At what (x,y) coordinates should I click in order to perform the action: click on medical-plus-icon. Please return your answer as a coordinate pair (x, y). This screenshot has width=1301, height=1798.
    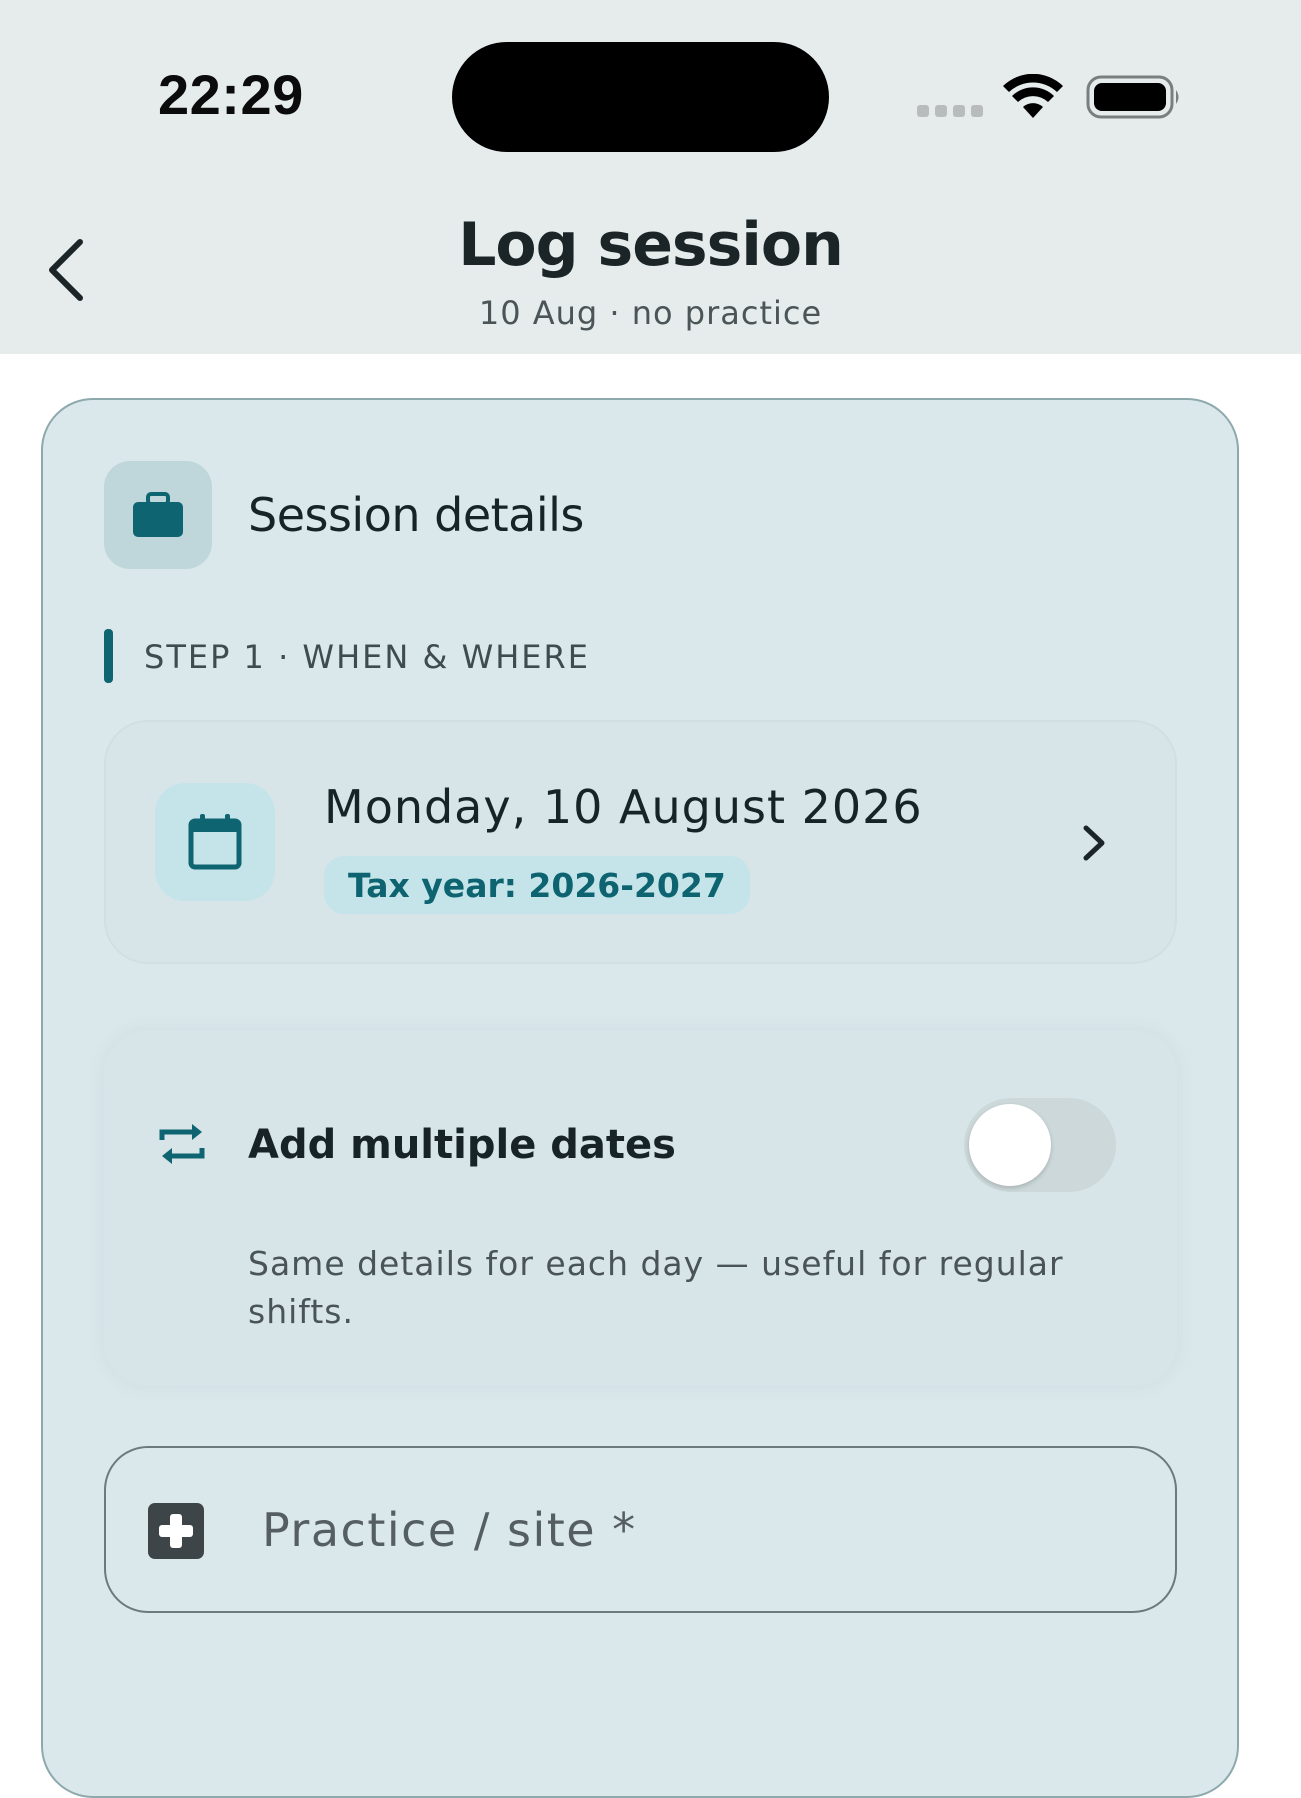
    Looking at the image, I should click on (176, 1531).